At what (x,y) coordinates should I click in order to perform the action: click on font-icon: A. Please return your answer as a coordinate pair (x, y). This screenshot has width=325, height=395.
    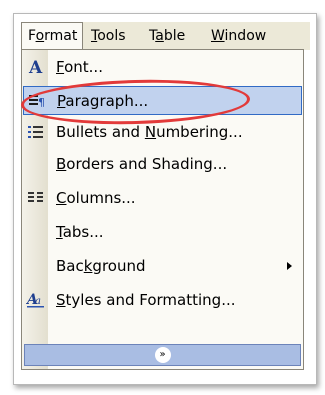
    Looking at the image, I should click on (36, 67).